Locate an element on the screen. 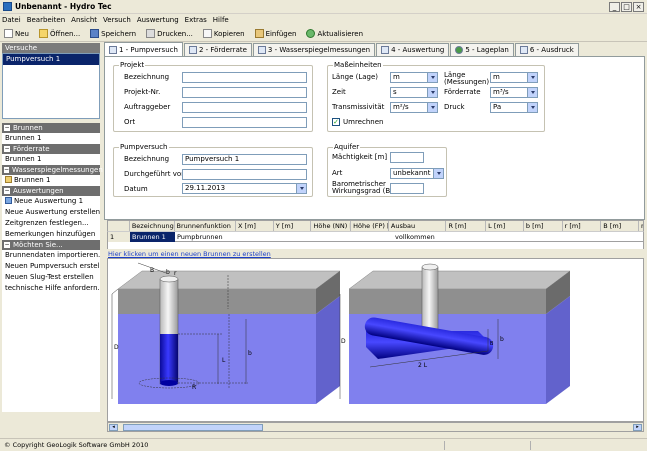  tab-wasserspiegel: 3 - Wasserspiegelmessungen is located at coordinates (314, 49).